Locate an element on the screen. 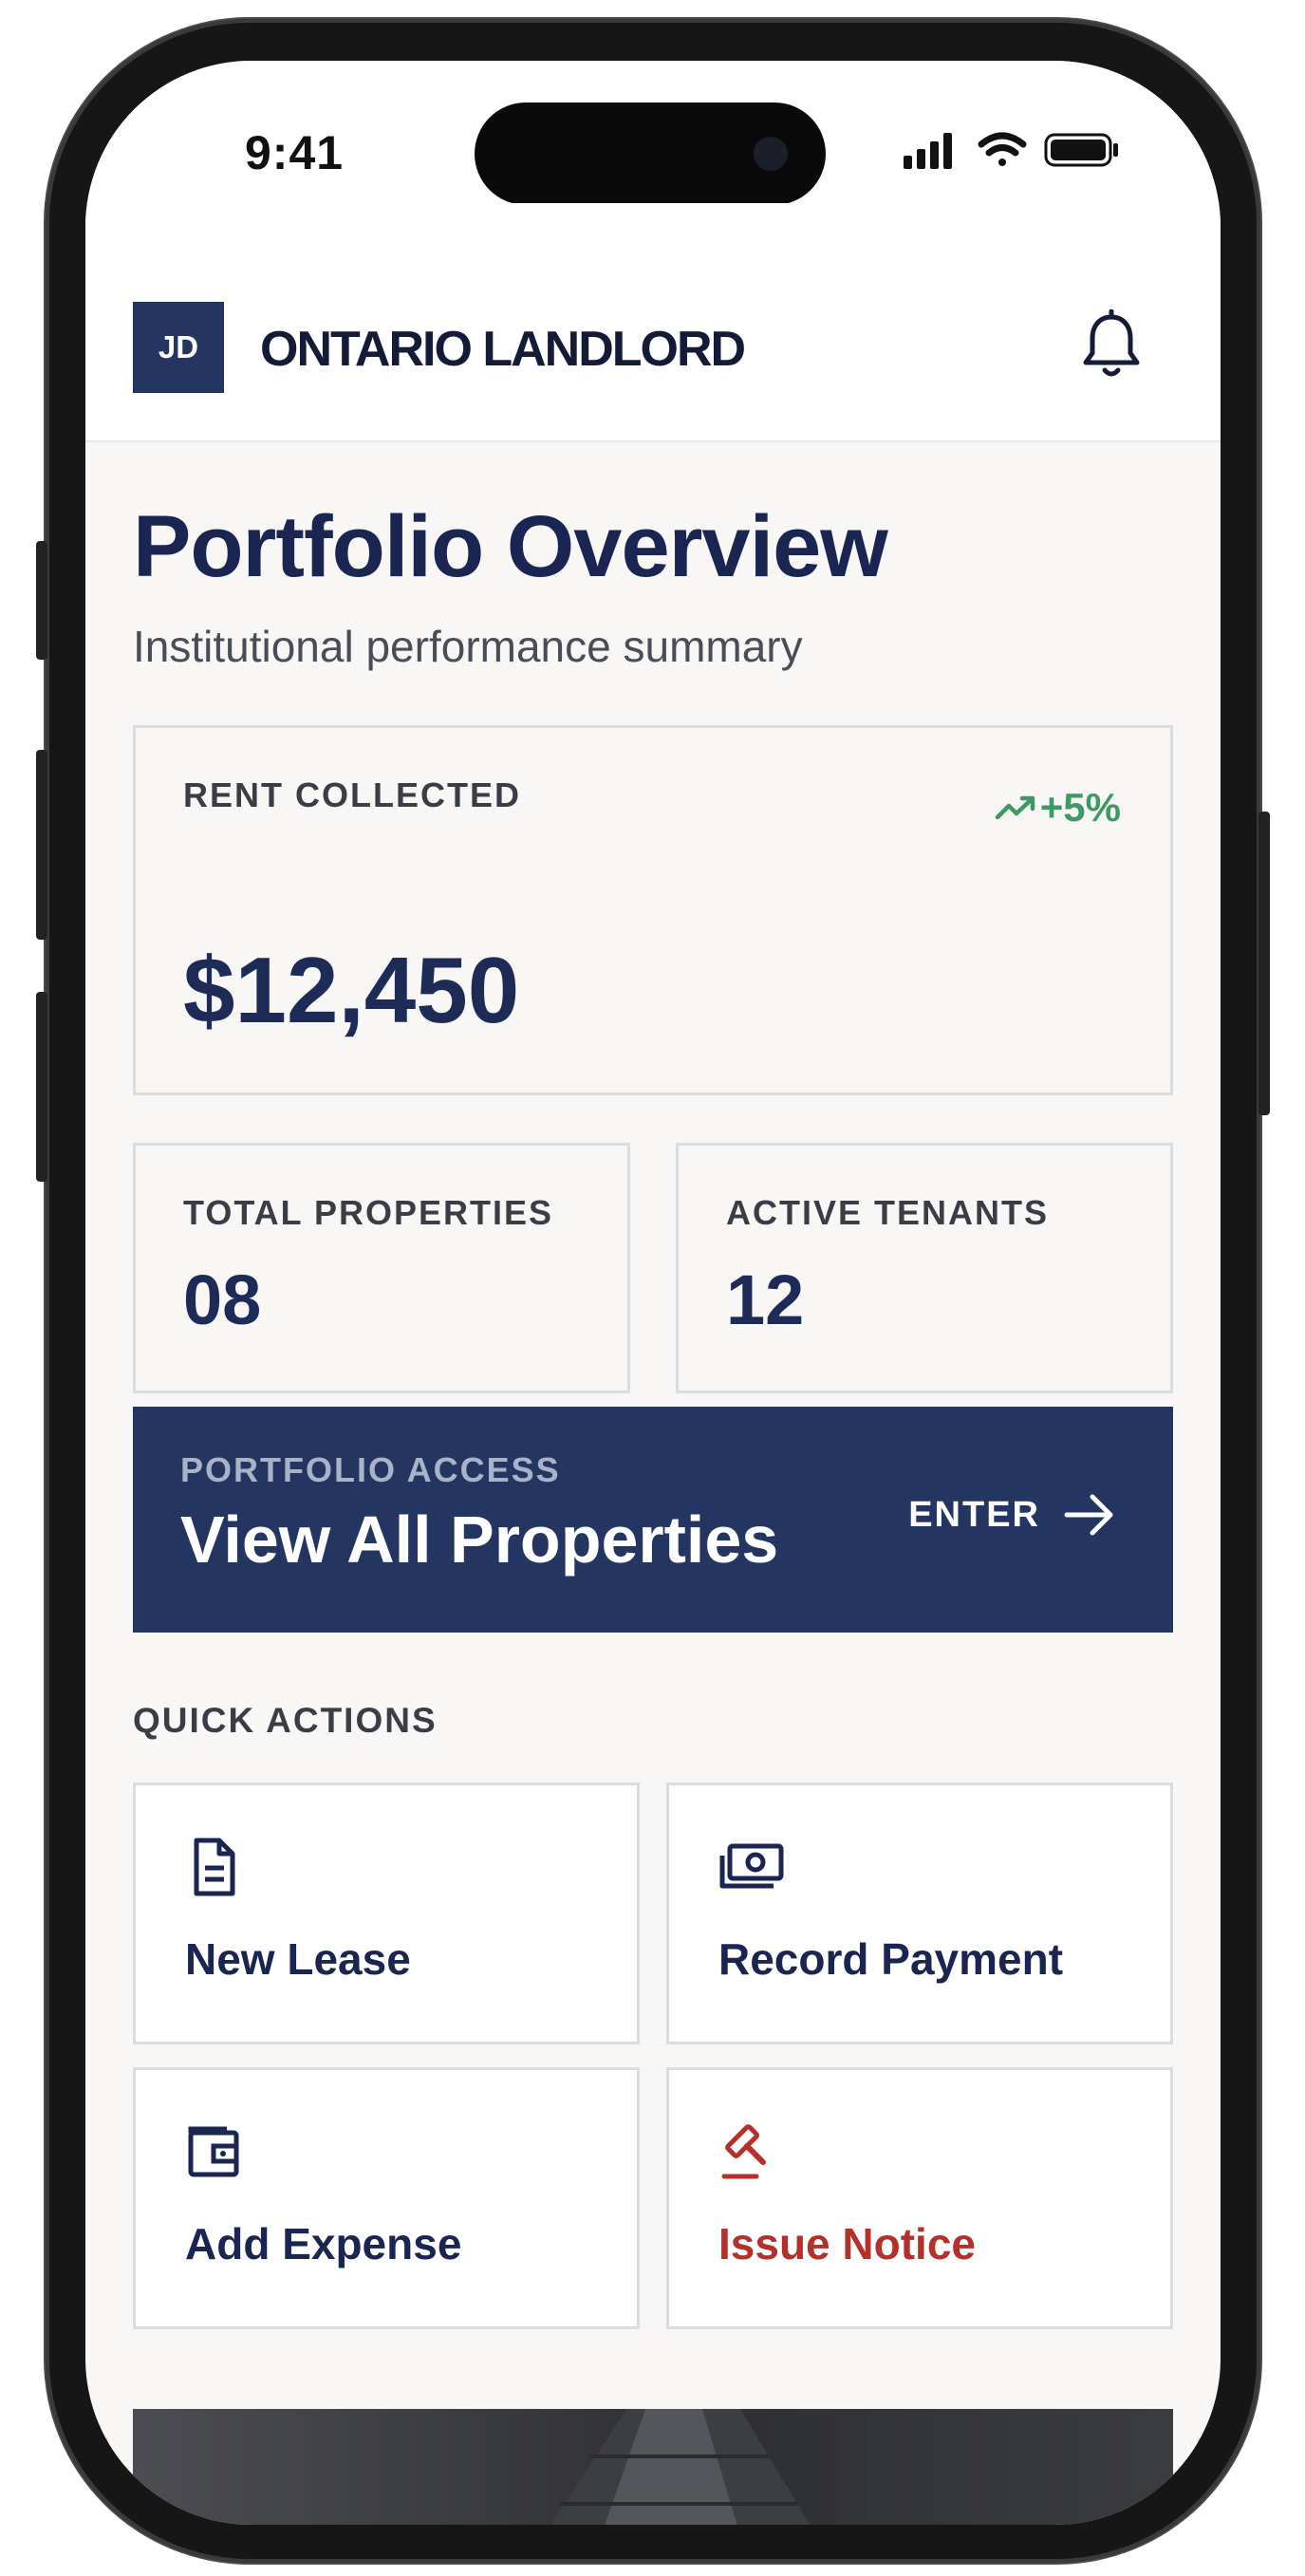  side-button-volume-up is located at coordinates (41, 845).